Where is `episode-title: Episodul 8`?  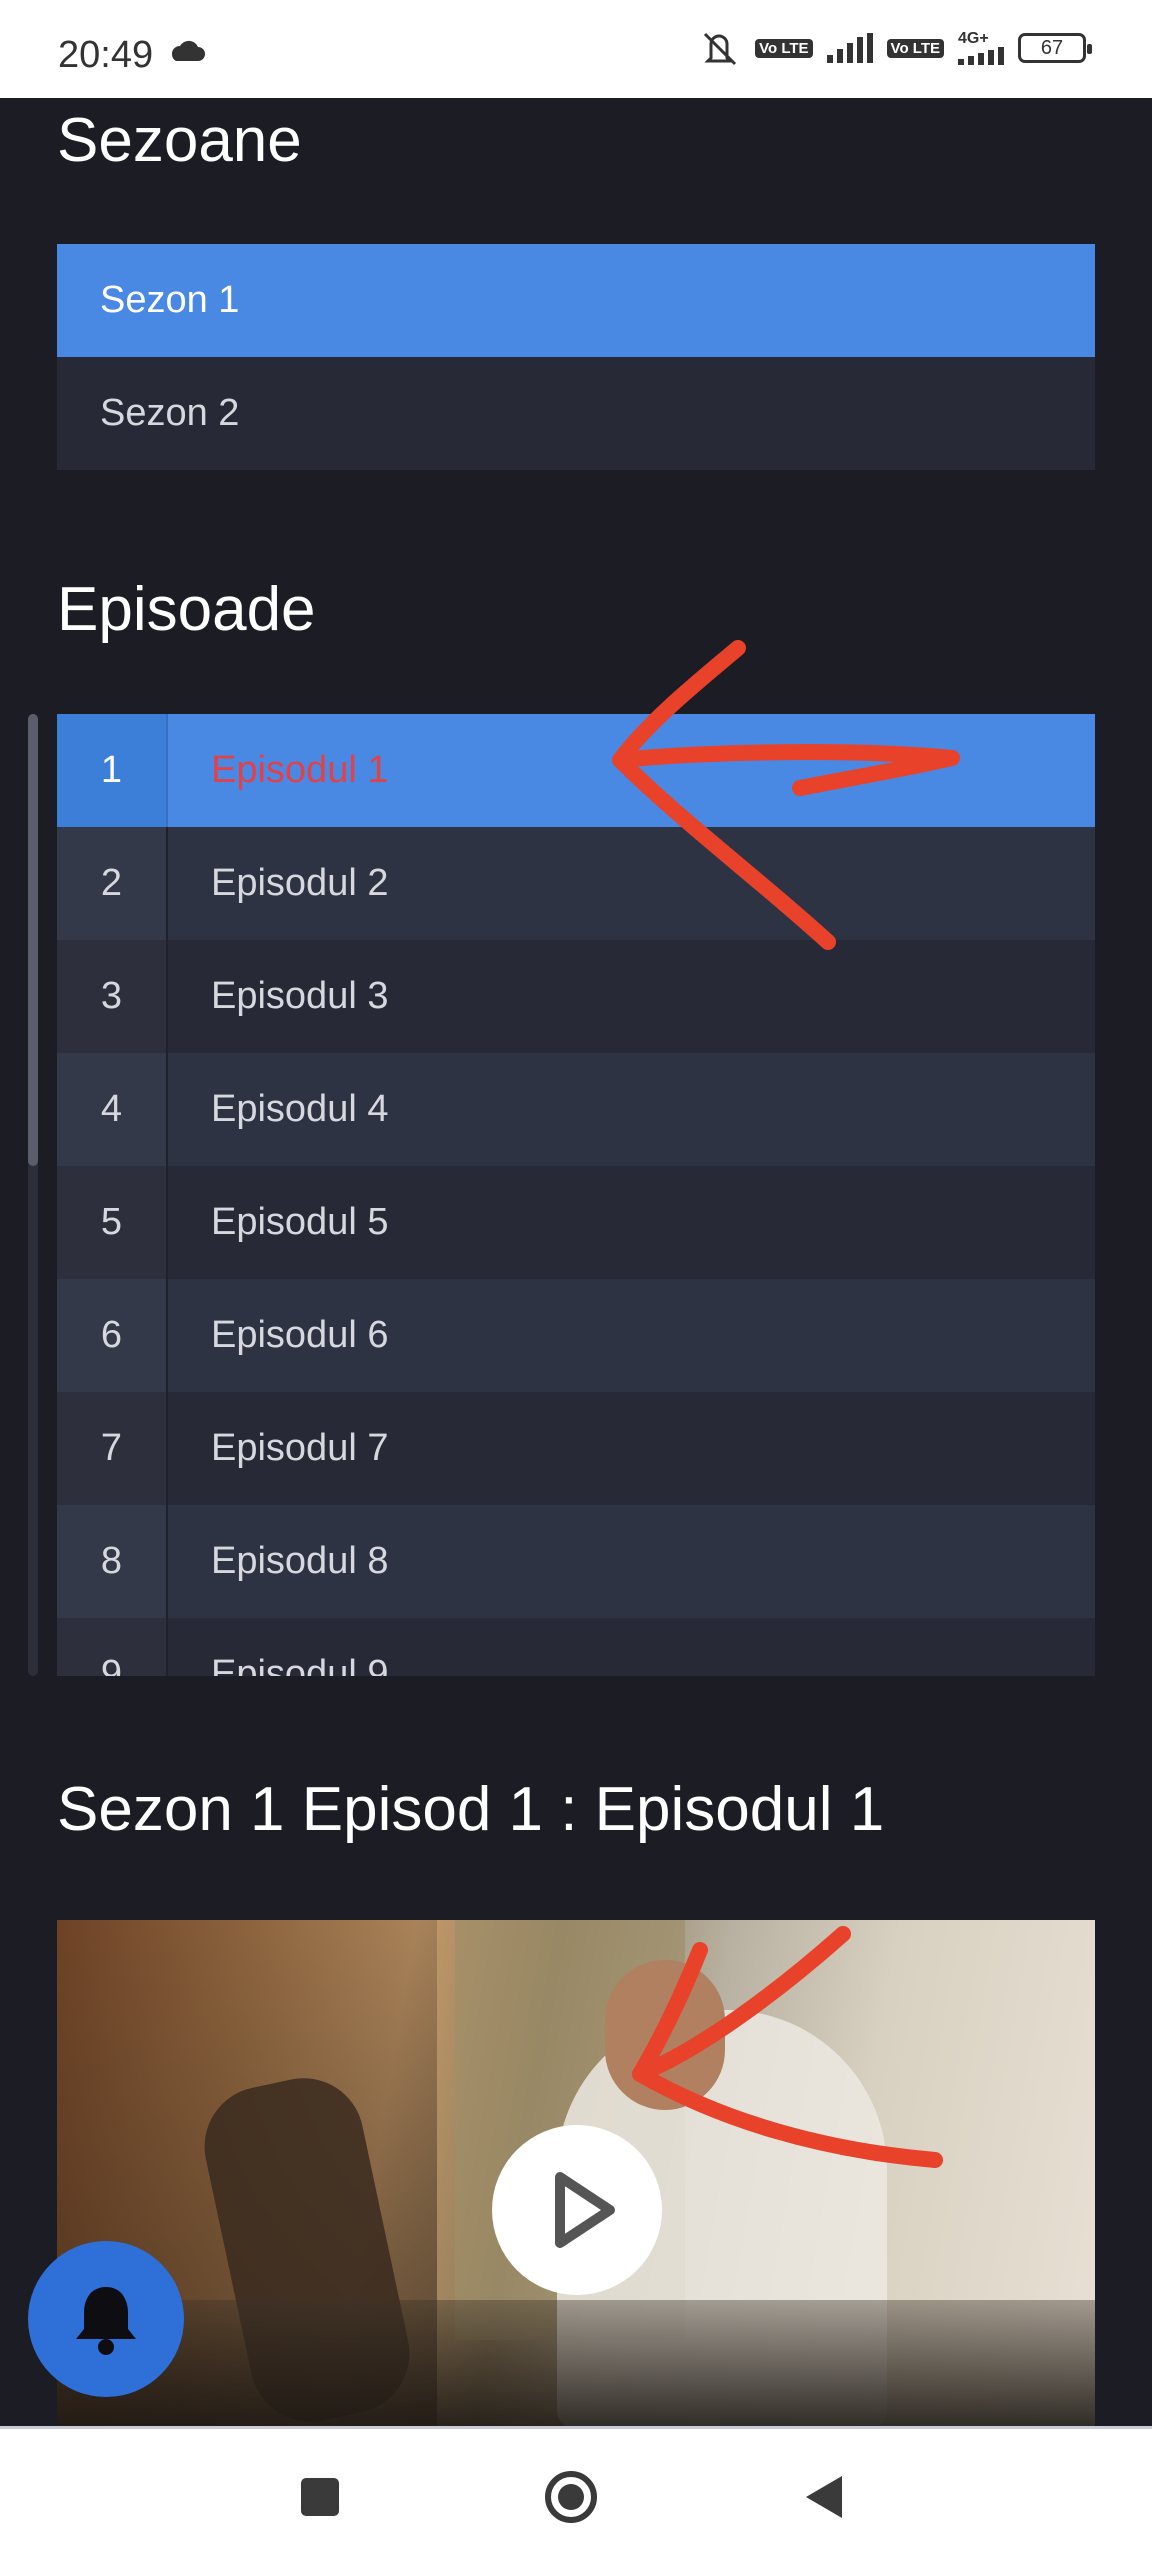
episode-title: Episodul 8 is located at coordinates (300, 1561).